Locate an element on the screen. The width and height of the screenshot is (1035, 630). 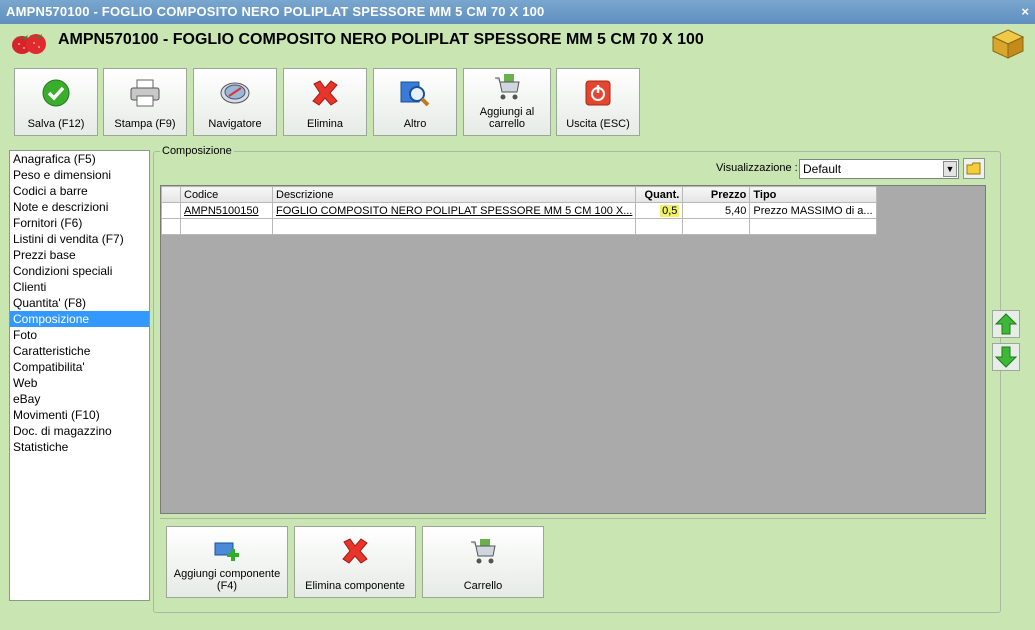
add-component-icon is located at coordinates (227, 552).